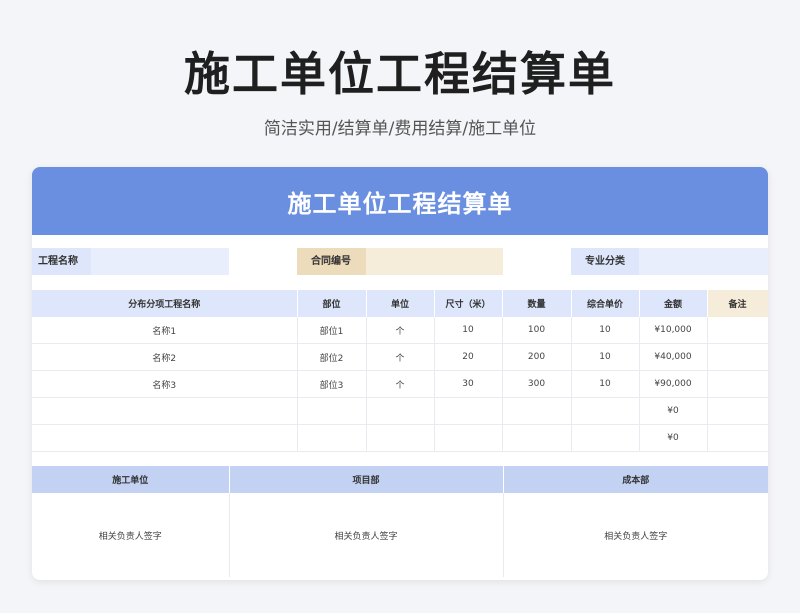 The width and height of the screenshot is (800, 613). Describe the element at coordinates (165, 330) in the screenshot. I see `cell-item-name: 名称1` at that location.